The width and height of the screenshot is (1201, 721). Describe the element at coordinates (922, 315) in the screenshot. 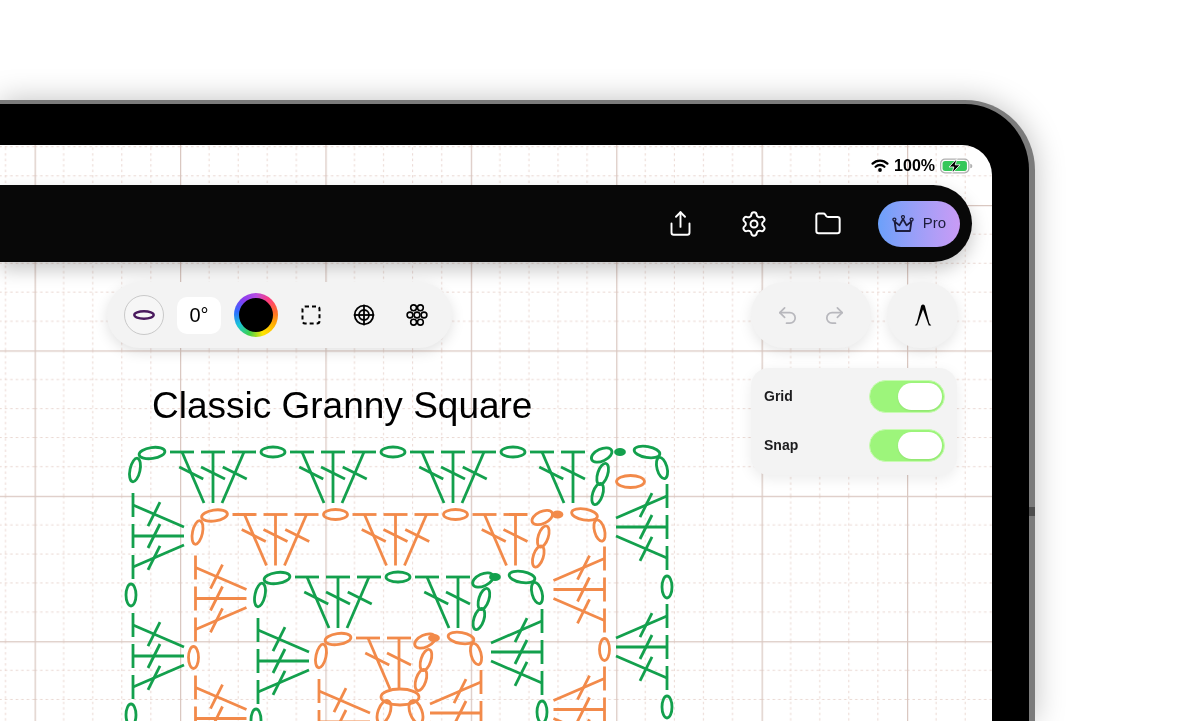

I see `compass-icon` at that location.